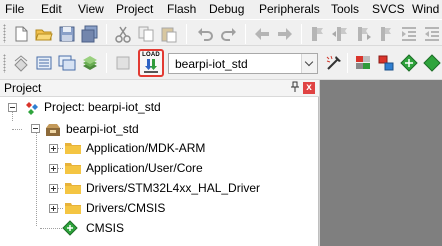 The image size is (442, 246). I want to click on target-select-value: bearpi-iot_std, so click(211, 64).